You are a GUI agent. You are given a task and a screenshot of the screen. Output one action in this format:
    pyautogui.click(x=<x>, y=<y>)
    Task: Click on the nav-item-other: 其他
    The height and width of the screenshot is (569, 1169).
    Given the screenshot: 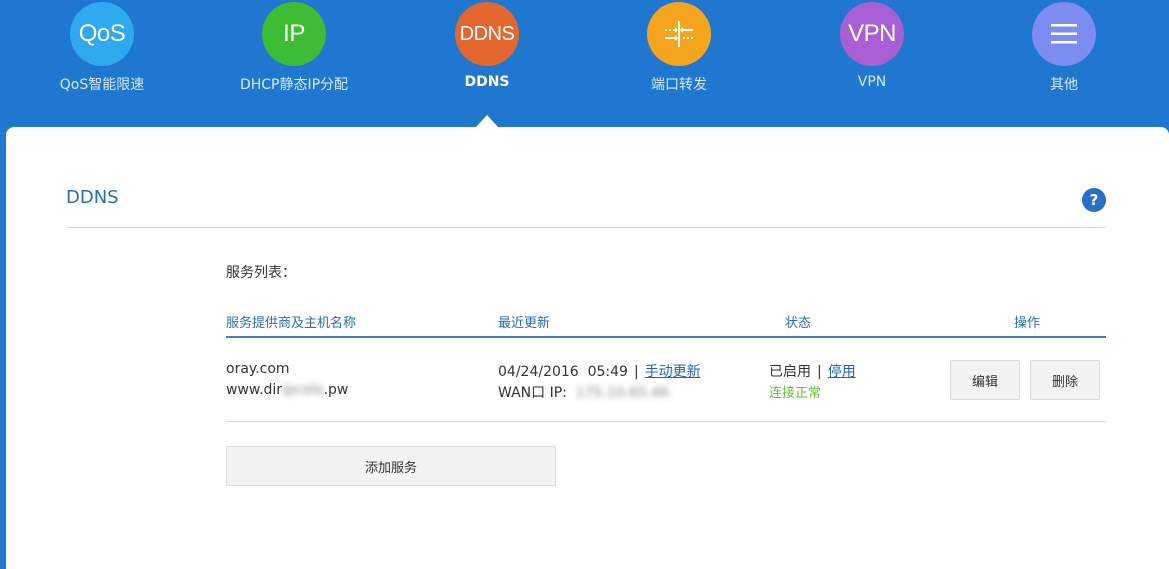 What is the action you would take?
    pyautogui.click(x=1064, y=47)
    